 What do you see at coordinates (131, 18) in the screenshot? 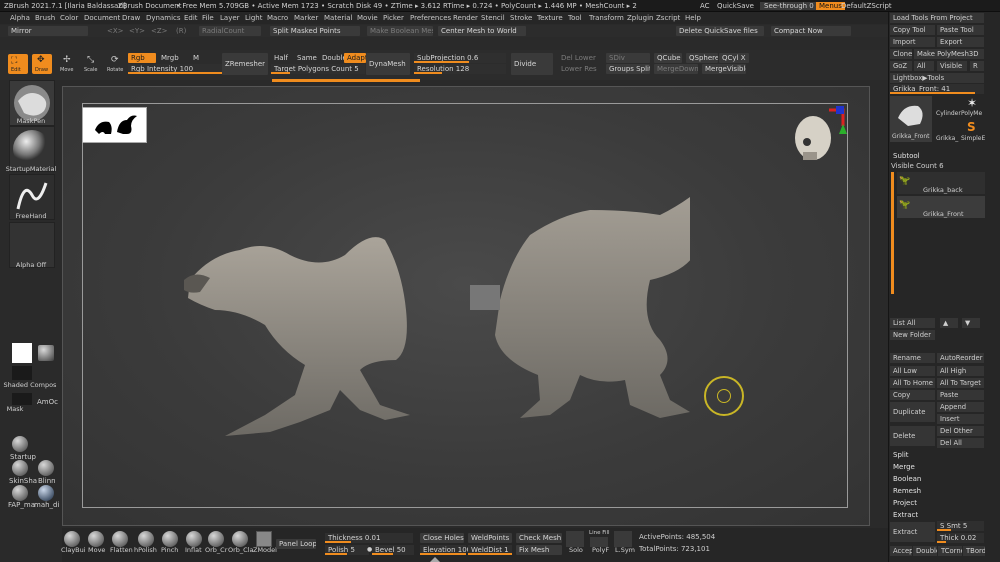
I see `menu-draw: Draw` at bounding box center [131, 18].